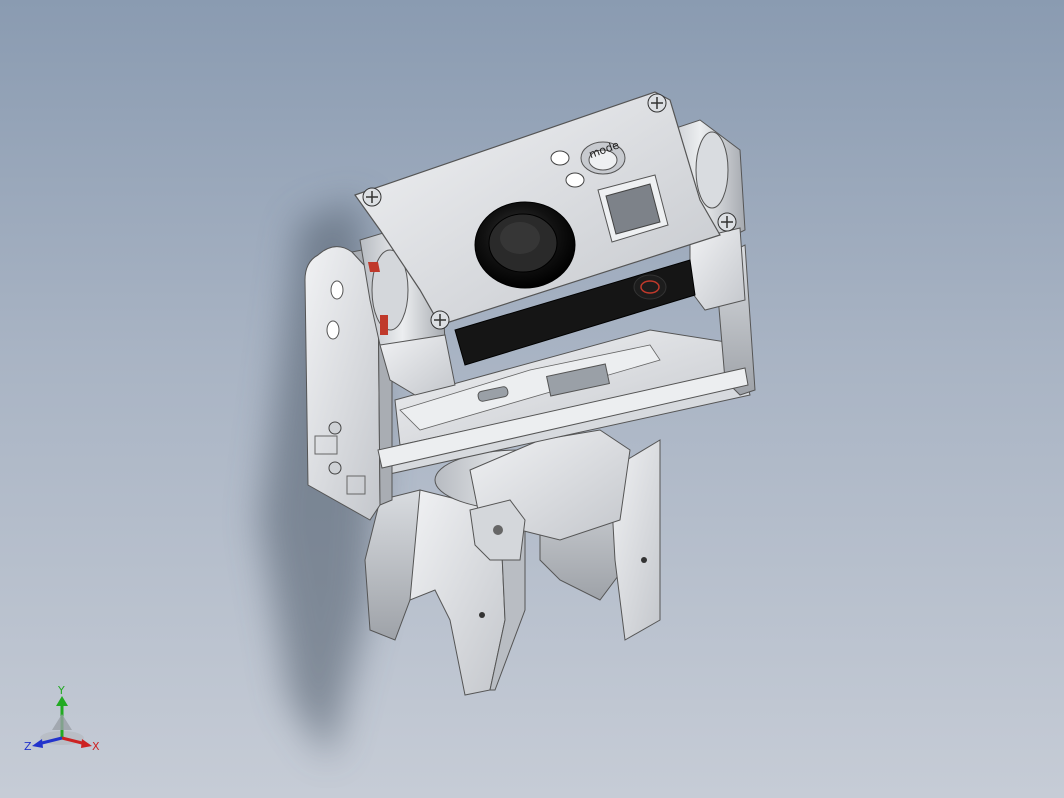  Describe the element at coordinates (657, 103) in the screenshot. I see `camera-screw-top-right` at that location.